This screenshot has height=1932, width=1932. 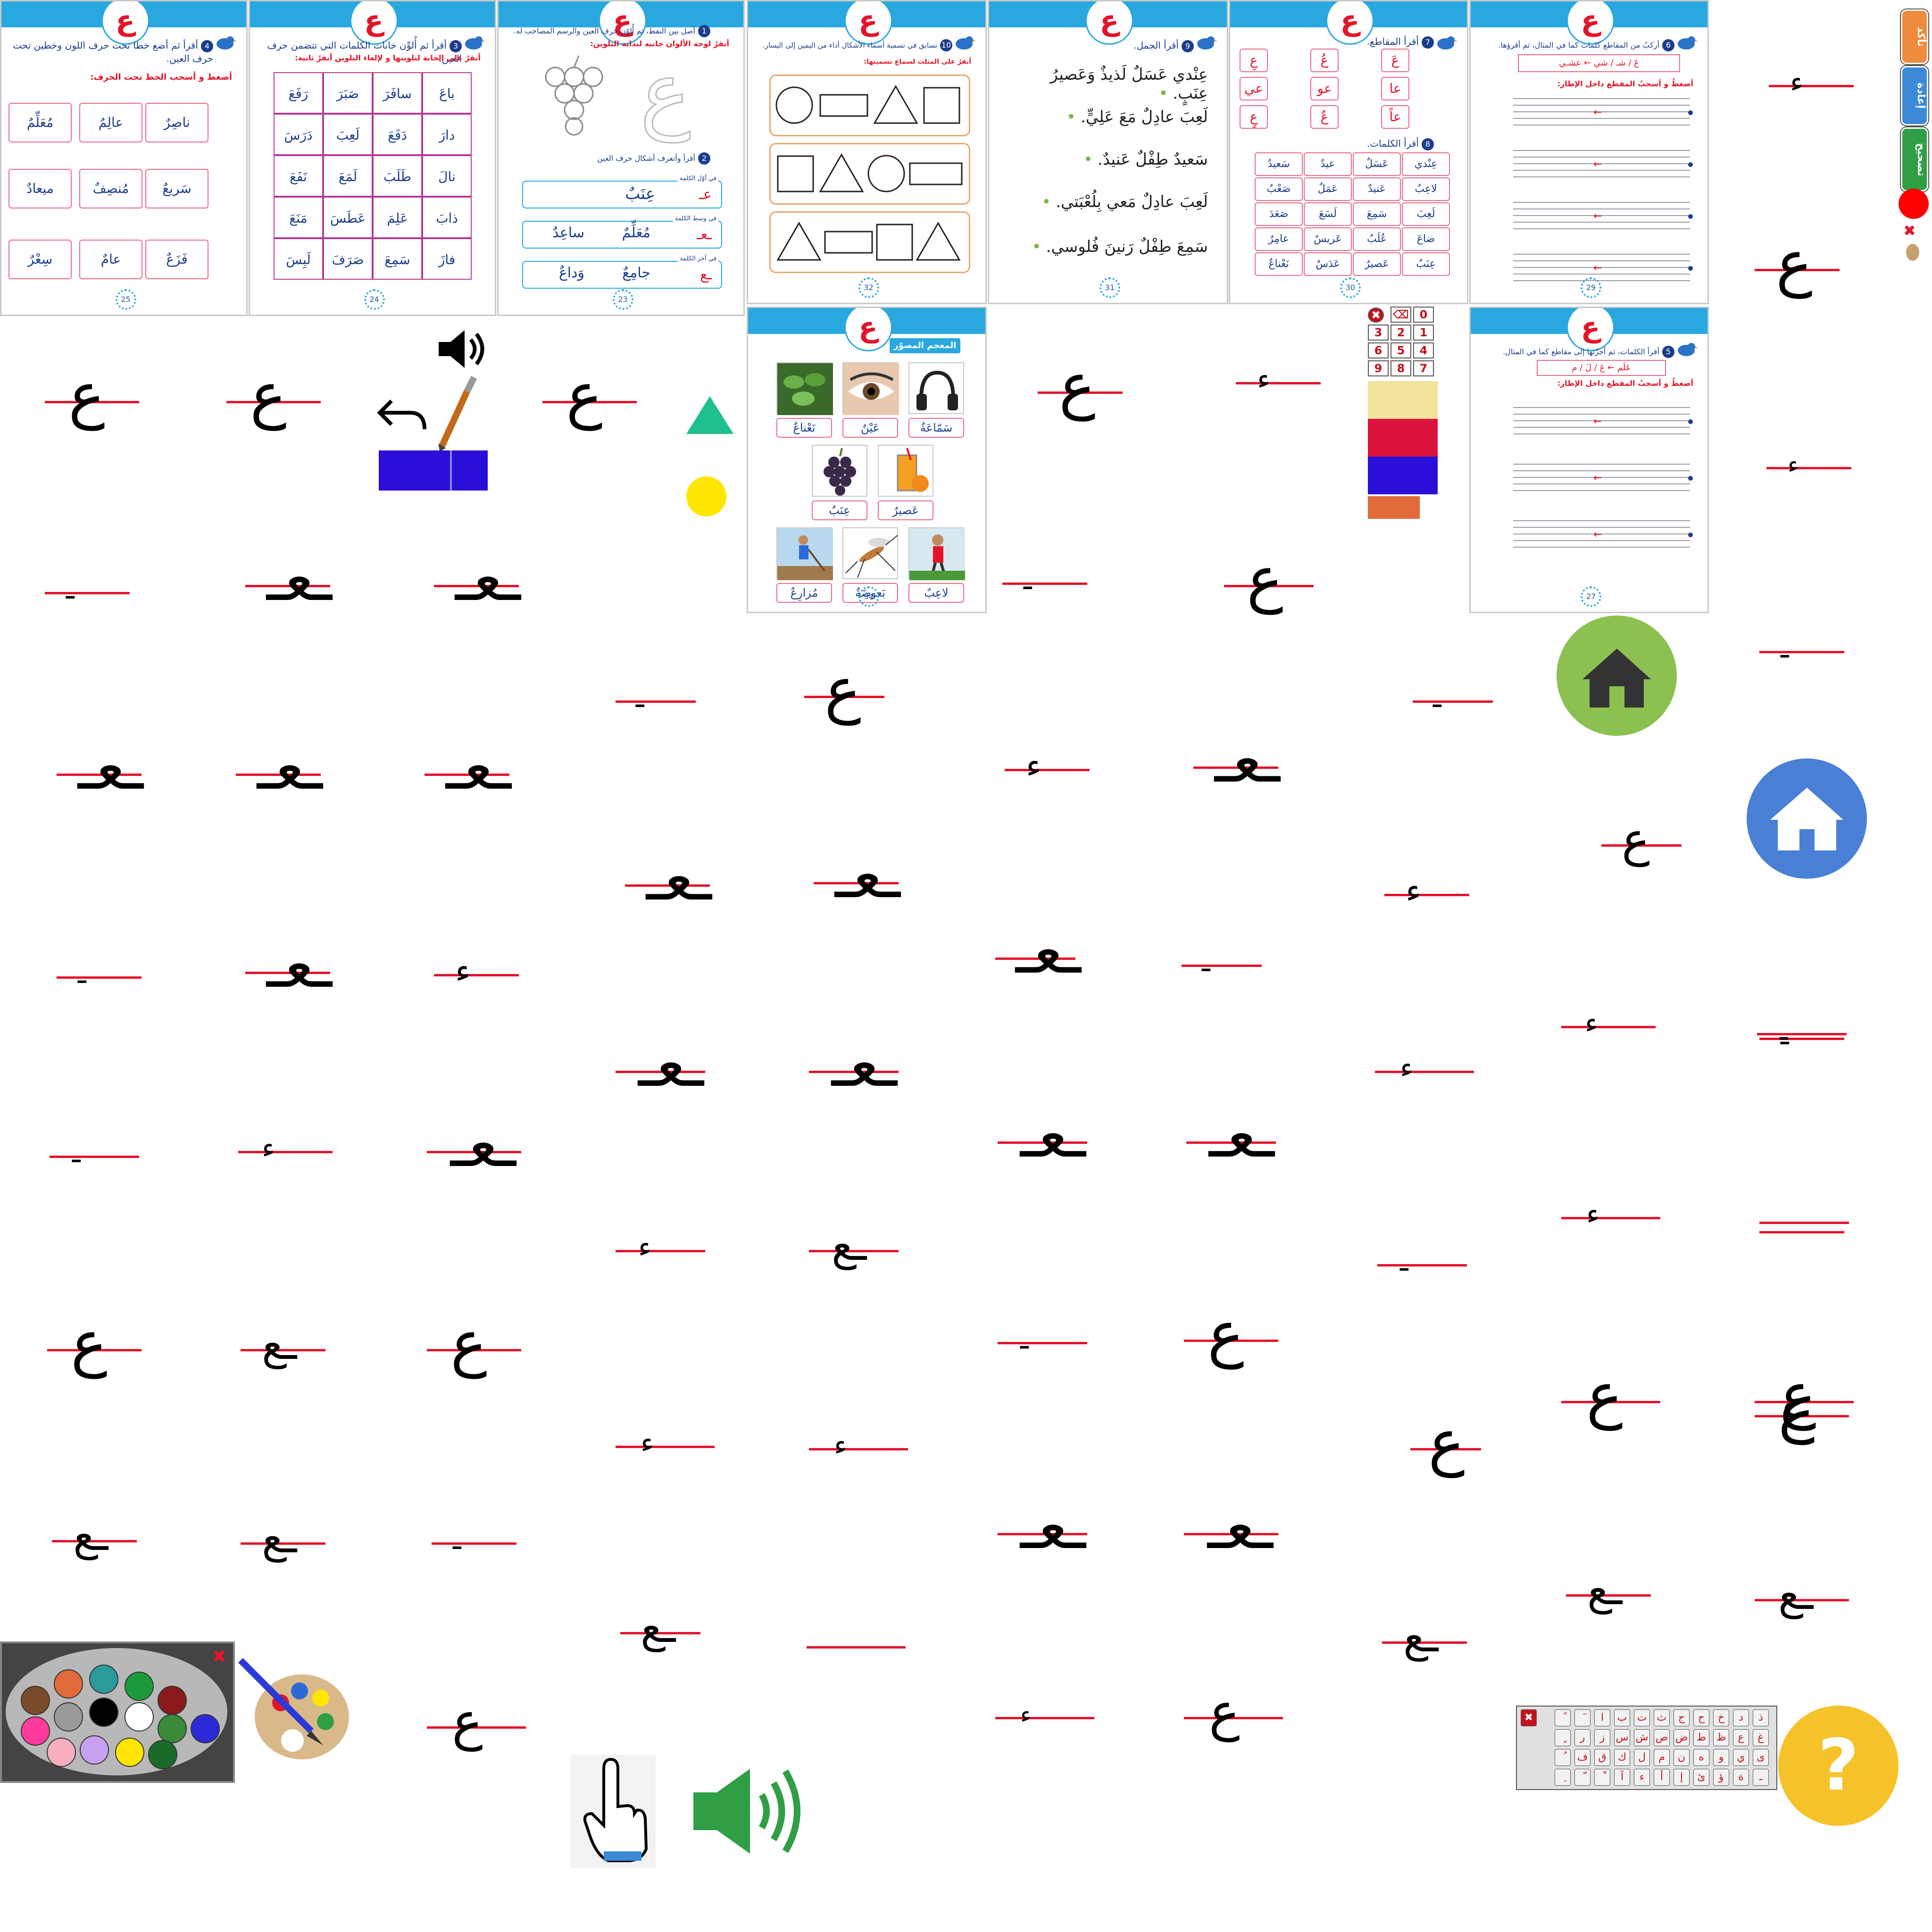 I want to click on color-swatch-orange, so click(x=1394, y=507).